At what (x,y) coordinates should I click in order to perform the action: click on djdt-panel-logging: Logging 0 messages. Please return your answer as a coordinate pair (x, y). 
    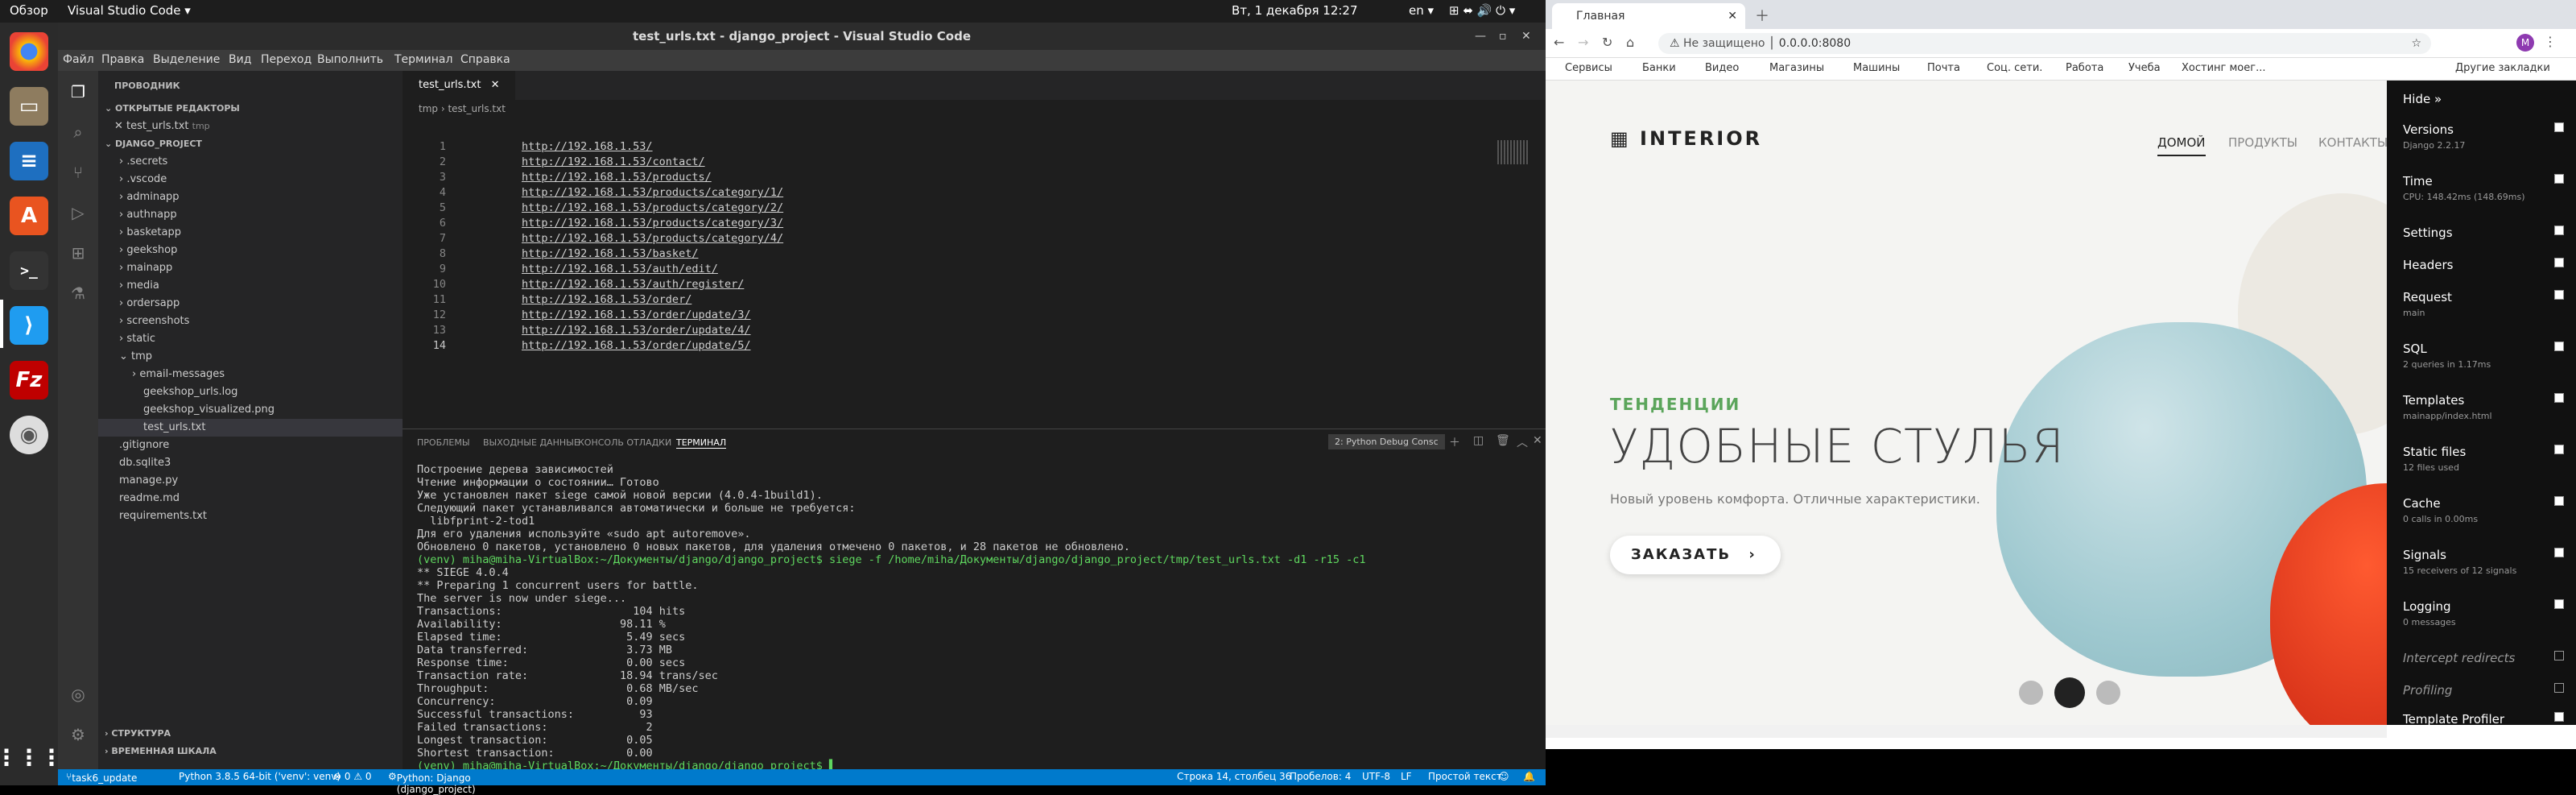
    Looking at the image, I should click on (2483, 613).